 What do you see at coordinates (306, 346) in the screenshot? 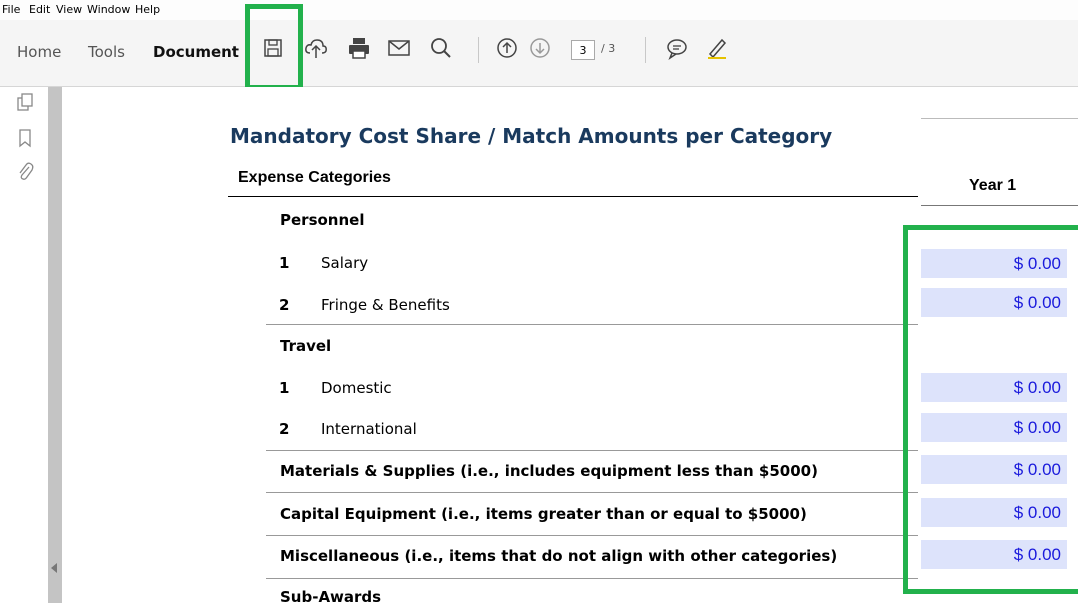
I see `section-travel: Travel` at bounding box center [306, 346].